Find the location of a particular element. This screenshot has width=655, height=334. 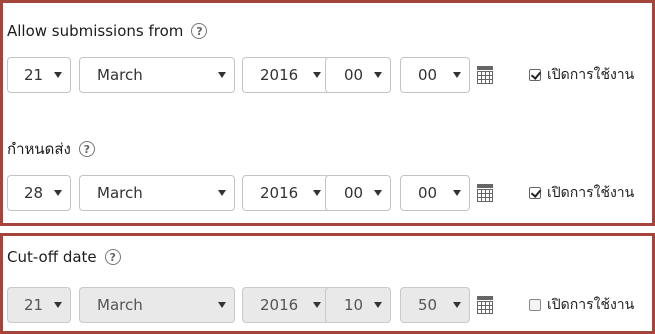

day-select: 28 is located at coordinates (39, 193).